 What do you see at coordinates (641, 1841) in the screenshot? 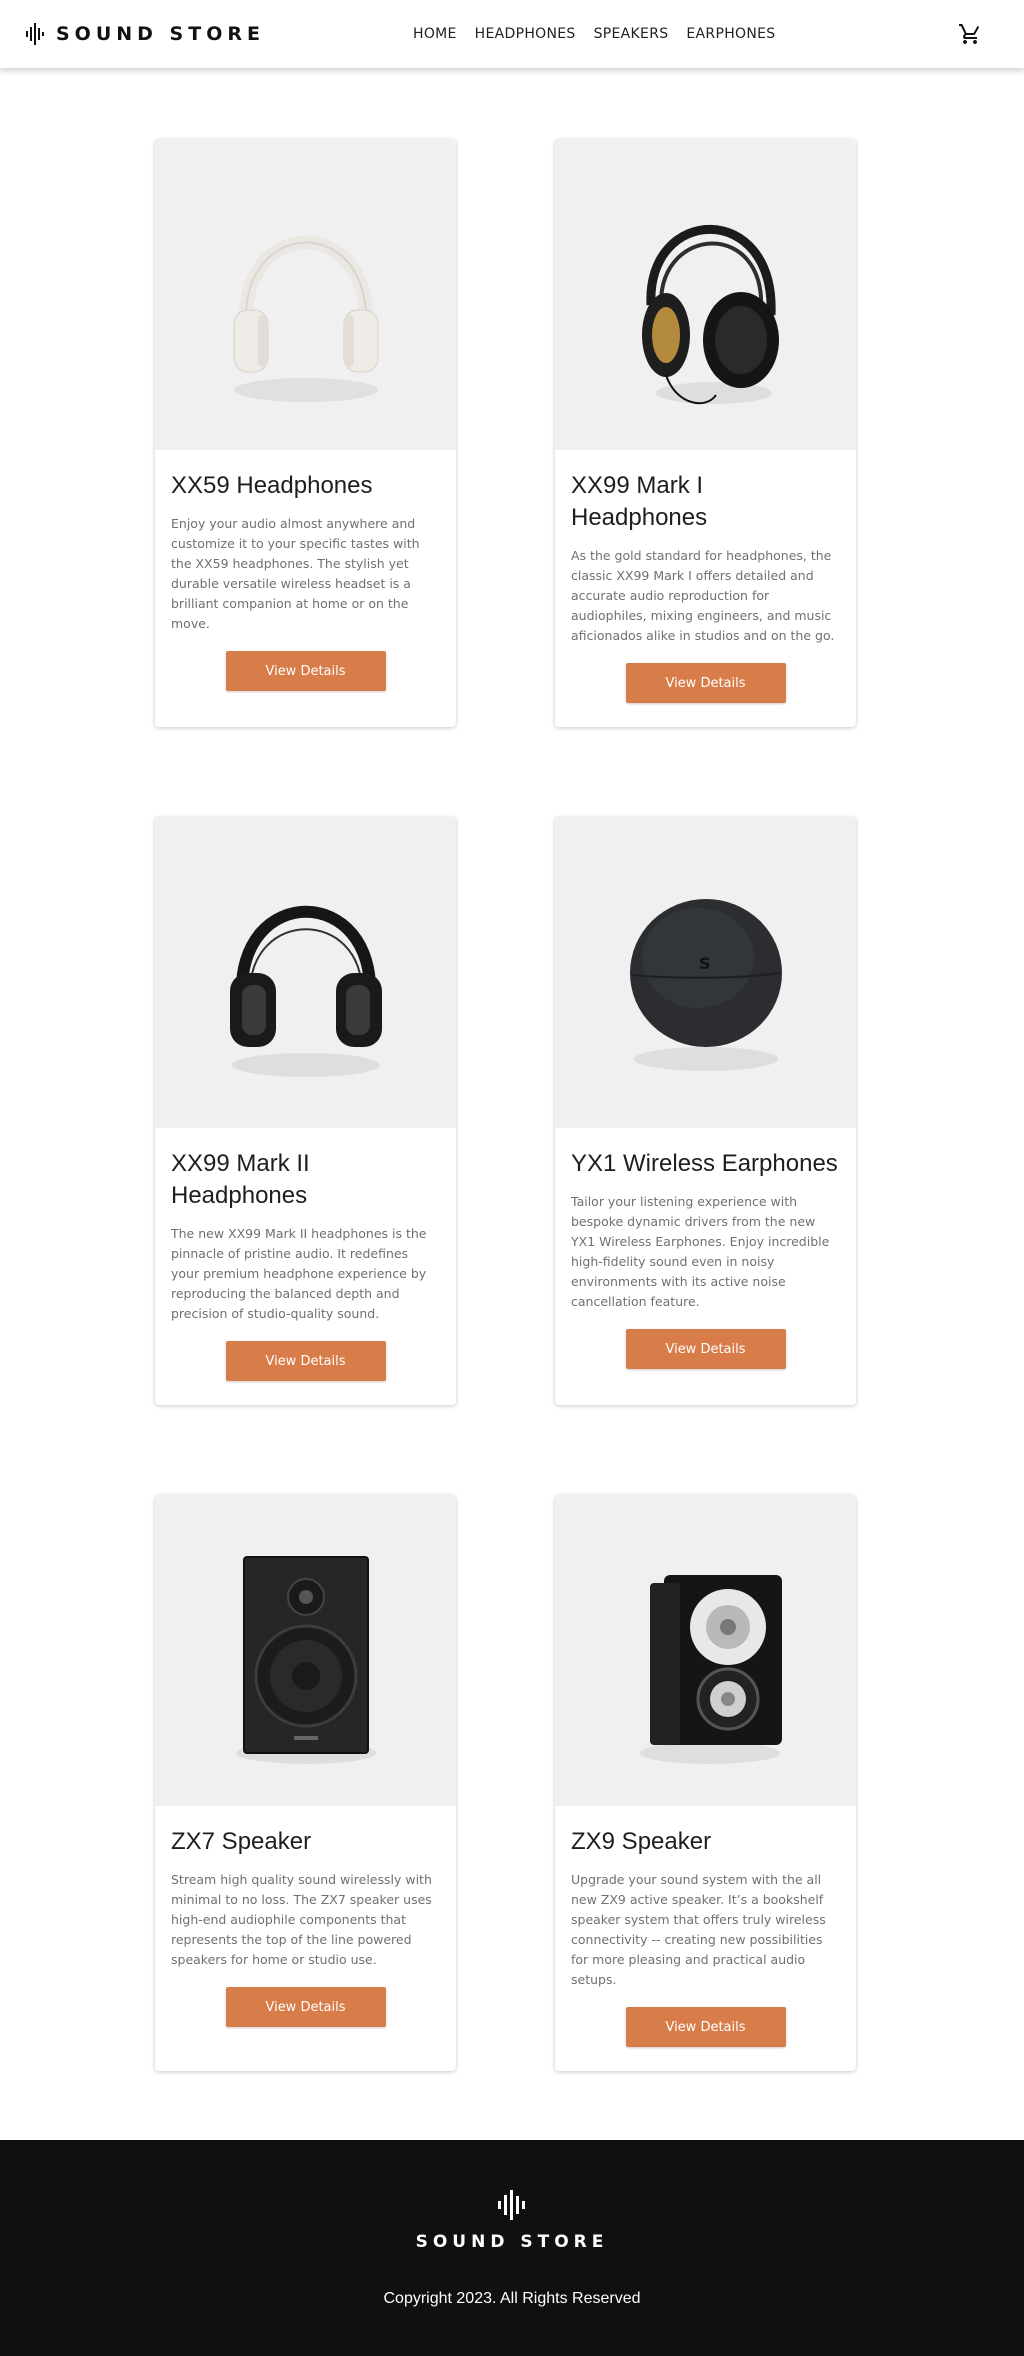
I see `product-title: ZX9 Speaker` at bounding box center [641, 1841].